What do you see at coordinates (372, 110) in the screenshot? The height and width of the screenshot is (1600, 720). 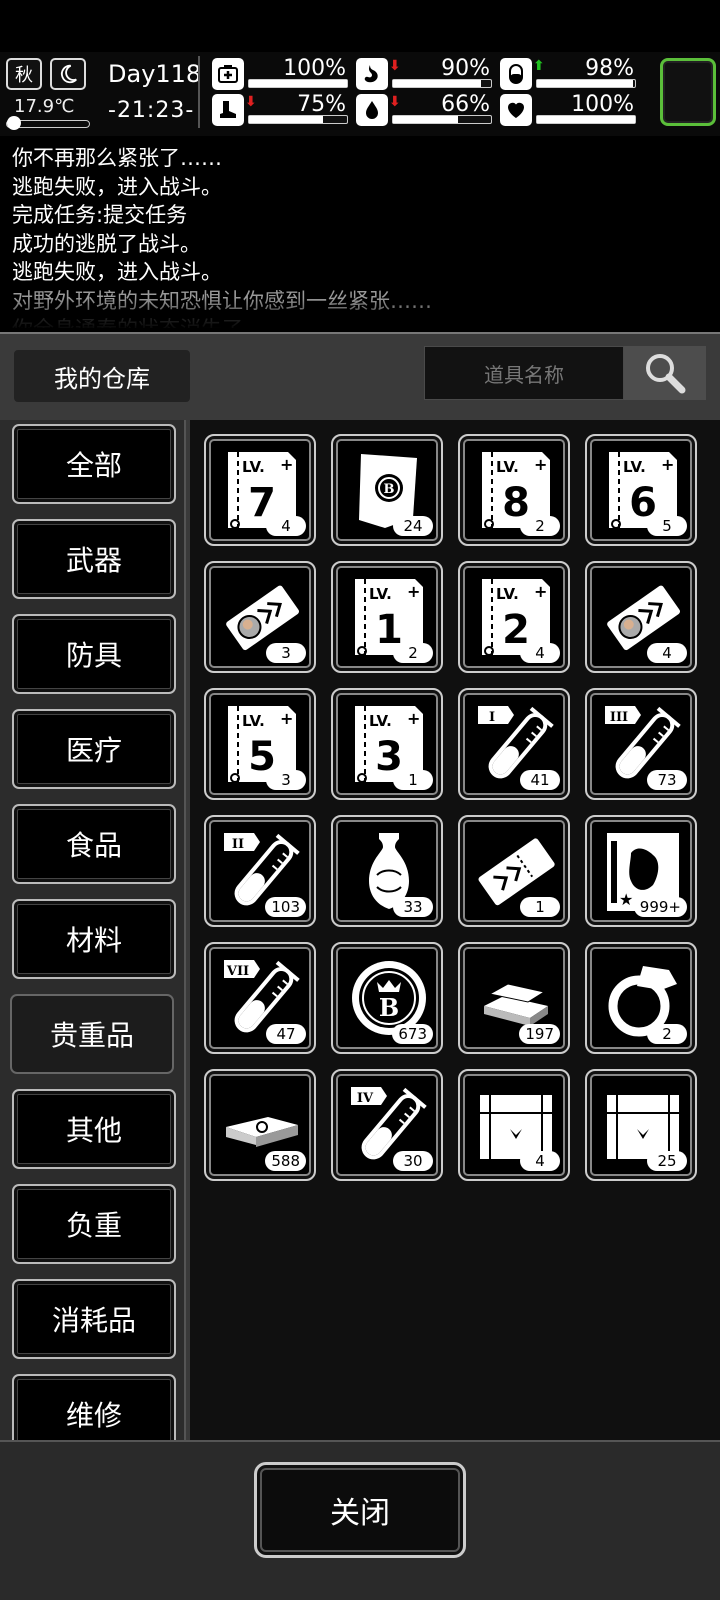 I see `water-drop-icon` at bounding box center [372, 110].